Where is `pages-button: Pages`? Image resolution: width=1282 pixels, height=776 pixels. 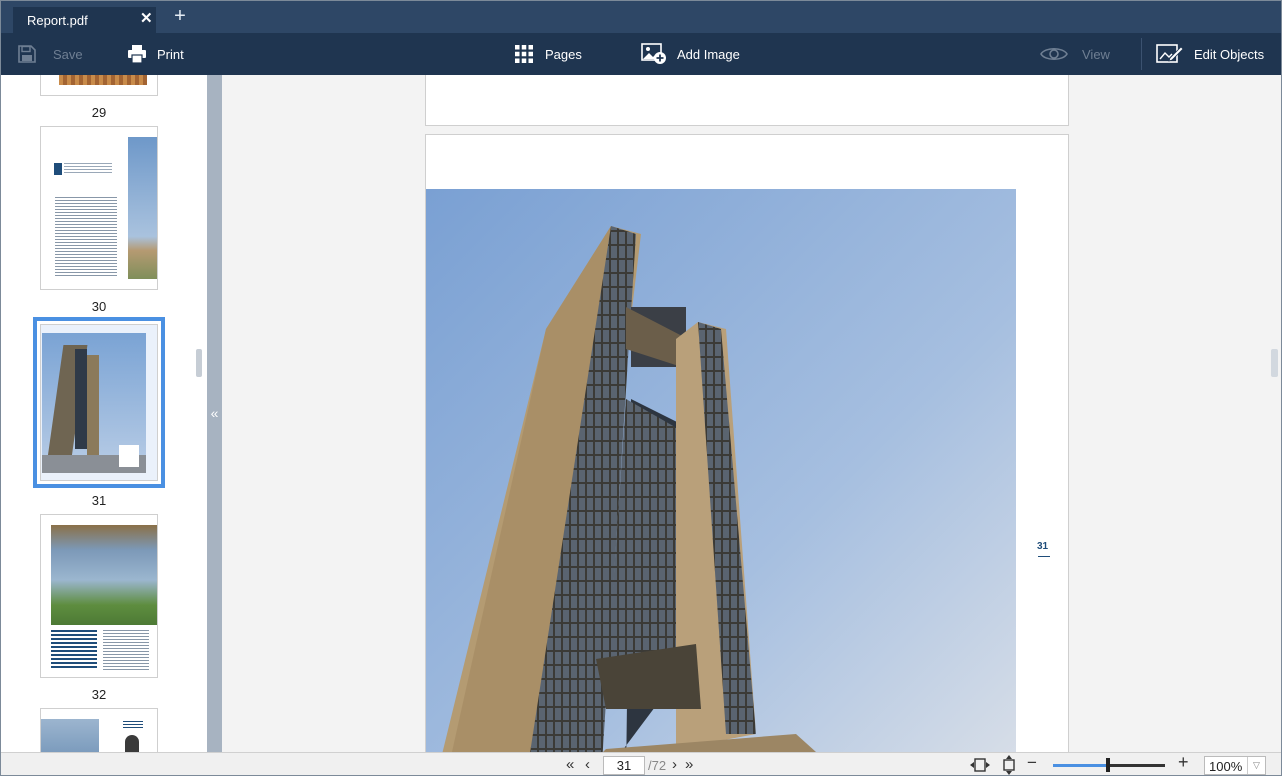 pages-button: Pages is located at coordinates (548, 54).